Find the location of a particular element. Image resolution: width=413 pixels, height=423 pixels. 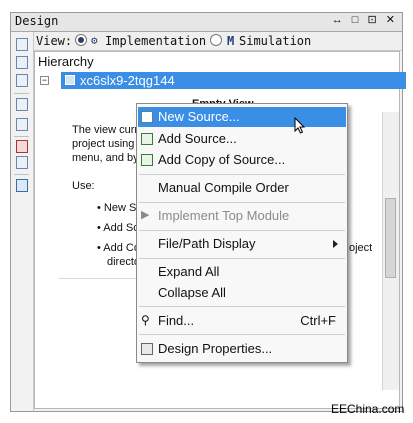

menu-item-manual-compile-order: Manual Compile Order is located at coordinates (242, 188).